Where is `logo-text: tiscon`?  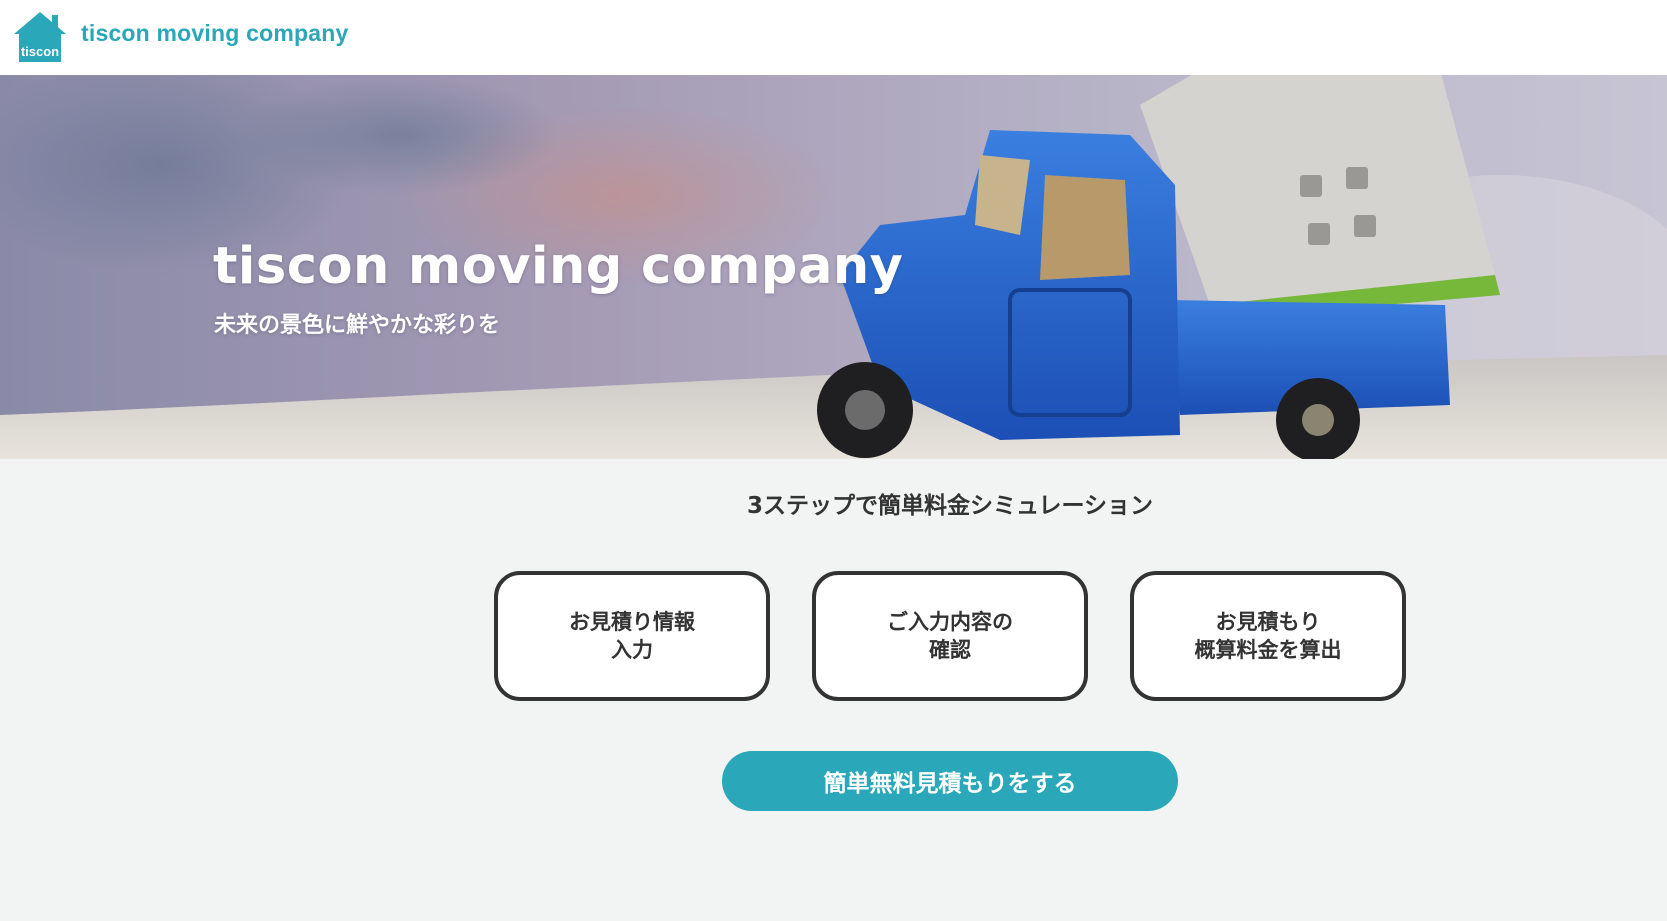
logo-text: tiscon is located at coordinates (40, 51).